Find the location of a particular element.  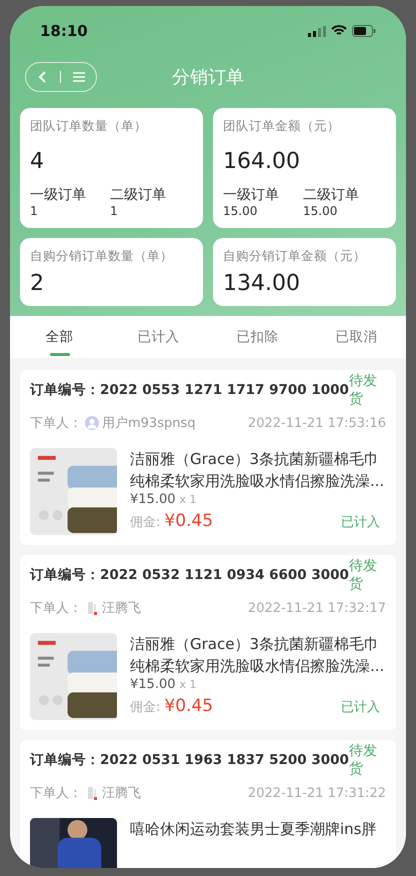

stat-value: 164.00 is located at coordinates (262, 161).